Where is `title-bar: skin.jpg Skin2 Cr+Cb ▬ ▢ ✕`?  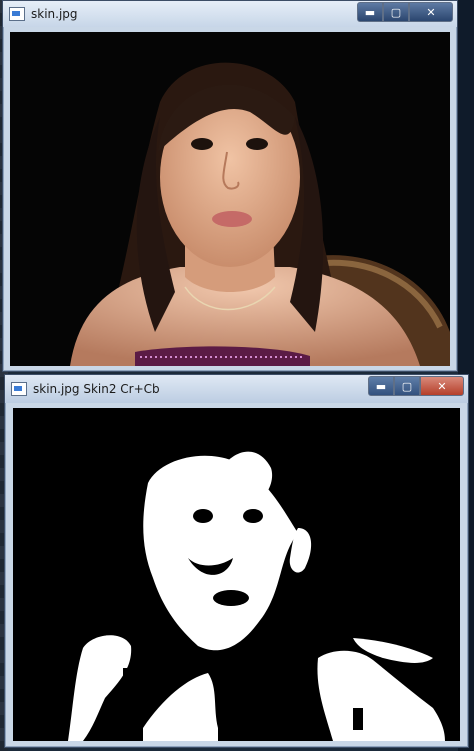 title-bar: skin.jpg Skin2 Cr+Cb ▬ ▢ ✕ is located at coordinates (236, 389).